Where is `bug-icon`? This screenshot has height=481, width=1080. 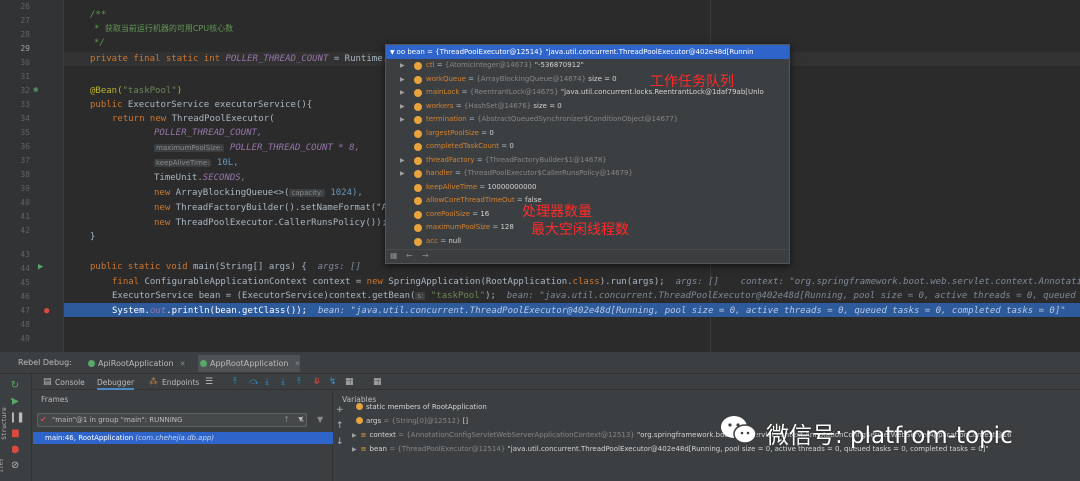
bug-icon is located at coordinates (203, 363).